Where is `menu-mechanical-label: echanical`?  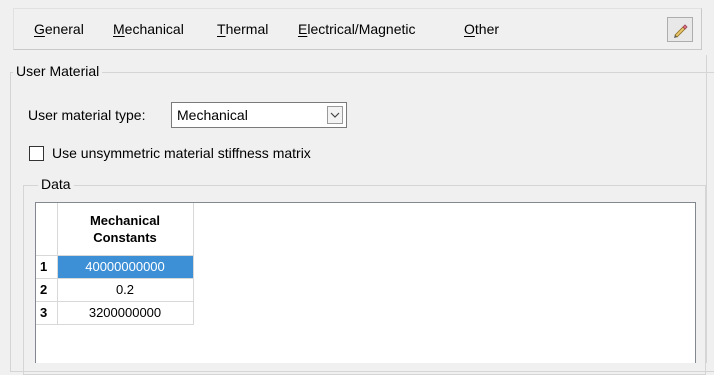 menu-mechanical-label: echanical is located at coordinates (154, 29).